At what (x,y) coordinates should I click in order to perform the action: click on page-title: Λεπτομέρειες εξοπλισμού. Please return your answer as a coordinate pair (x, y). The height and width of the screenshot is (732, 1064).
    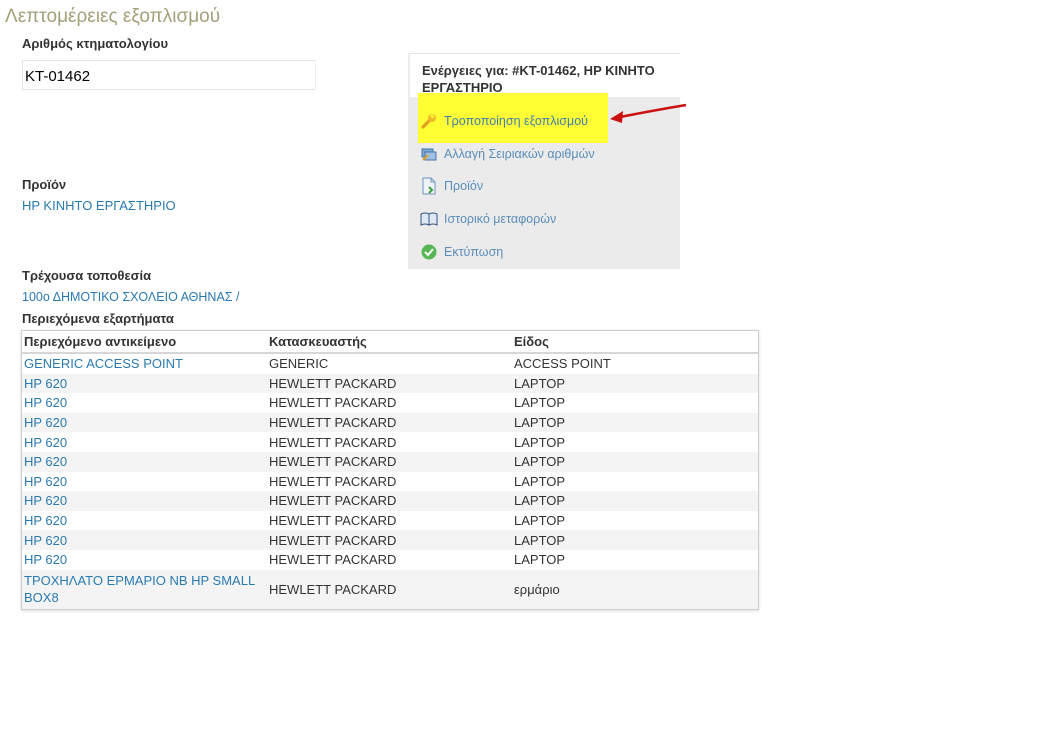
    Looking at the image, I should click on (113, 16).